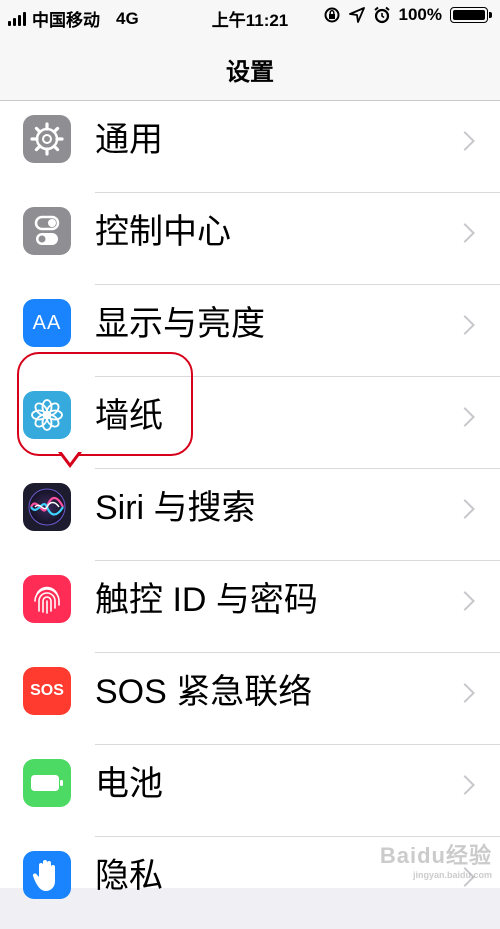  Describe the element at coordinates (204, 692) in the screenshot. I see `settings-row-label: SOS 紧急联络` at that location.